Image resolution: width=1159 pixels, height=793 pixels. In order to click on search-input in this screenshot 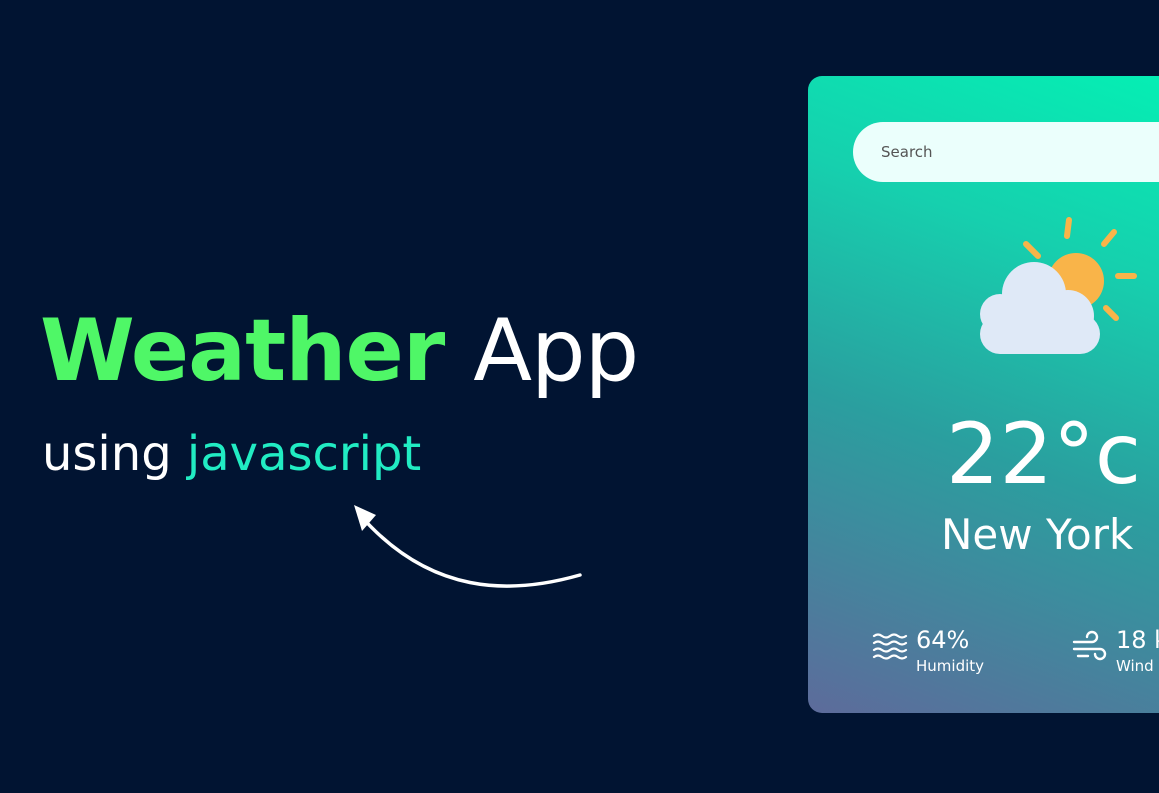, I will do `click(1006, 152)`.